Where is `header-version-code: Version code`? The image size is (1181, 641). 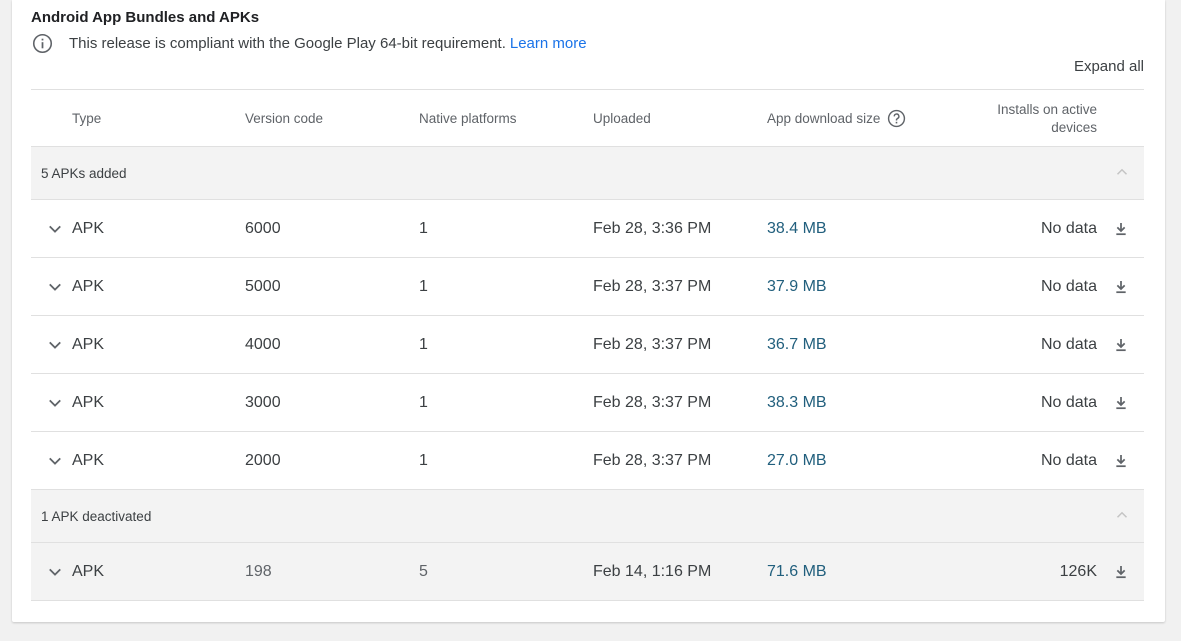 header-version-code: Version code is located at coordinates (284, 118).